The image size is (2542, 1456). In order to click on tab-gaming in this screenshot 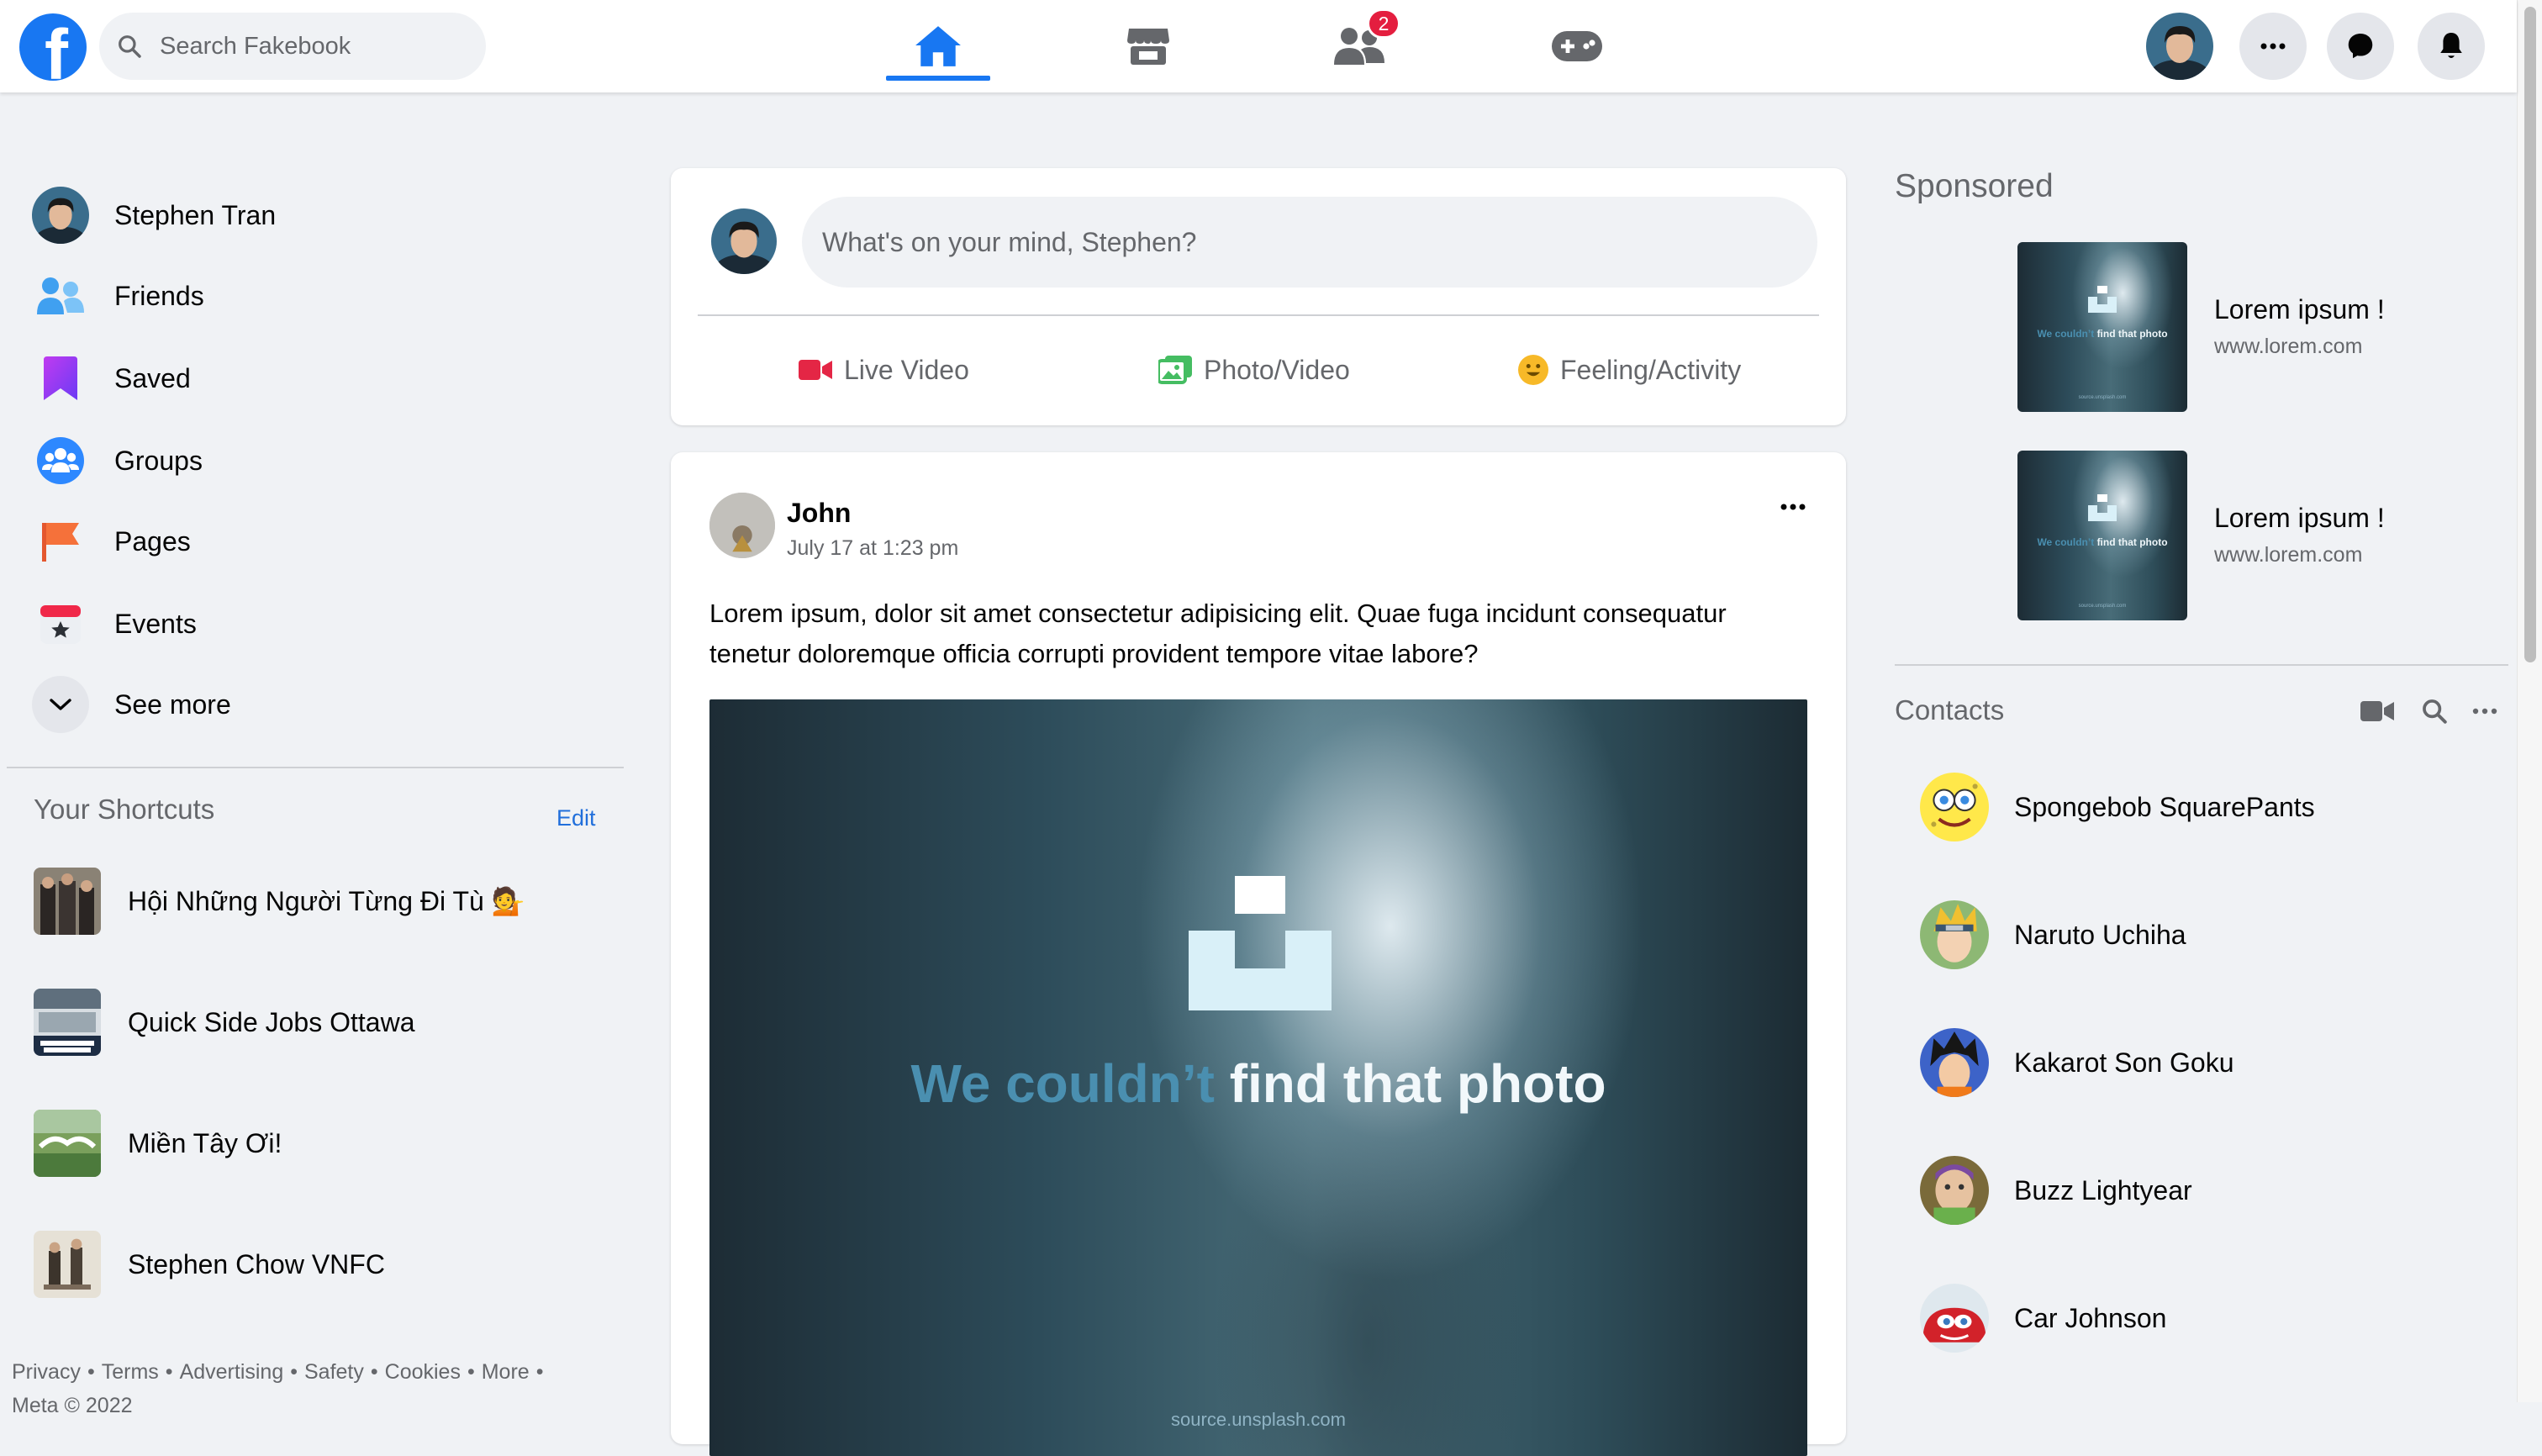, I will do `click(1577, 46)`.